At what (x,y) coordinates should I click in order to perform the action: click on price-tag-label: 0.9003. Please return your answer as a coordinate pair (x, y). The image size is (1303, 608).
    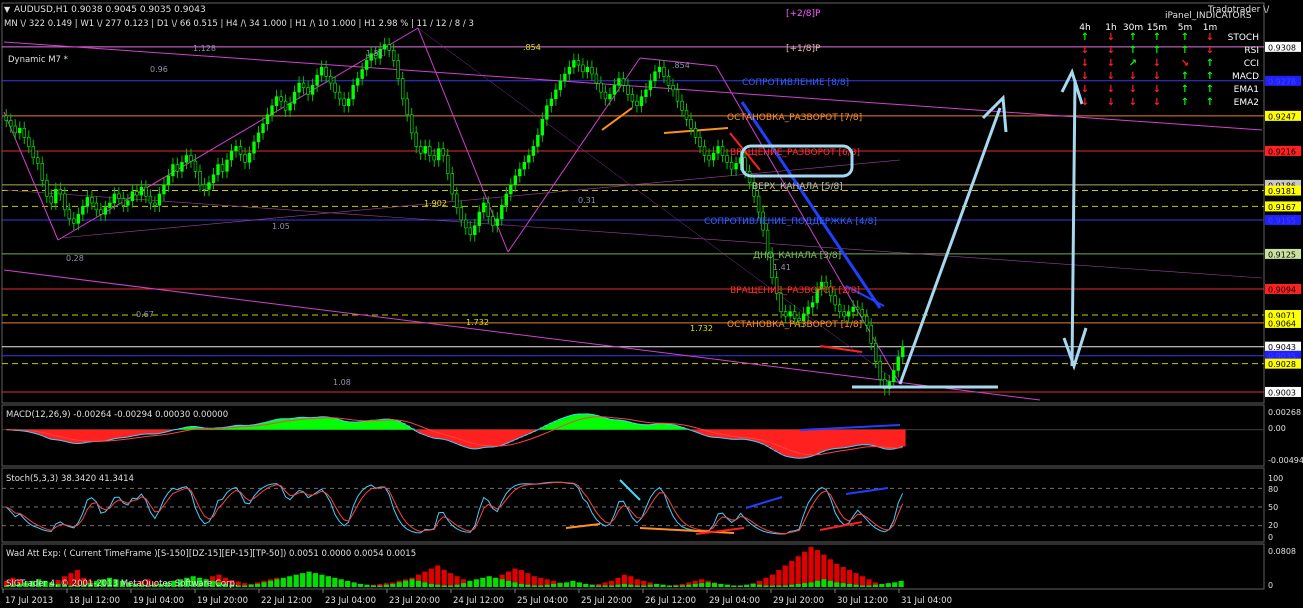
    Looking at the image, I should click on (1282, 392).